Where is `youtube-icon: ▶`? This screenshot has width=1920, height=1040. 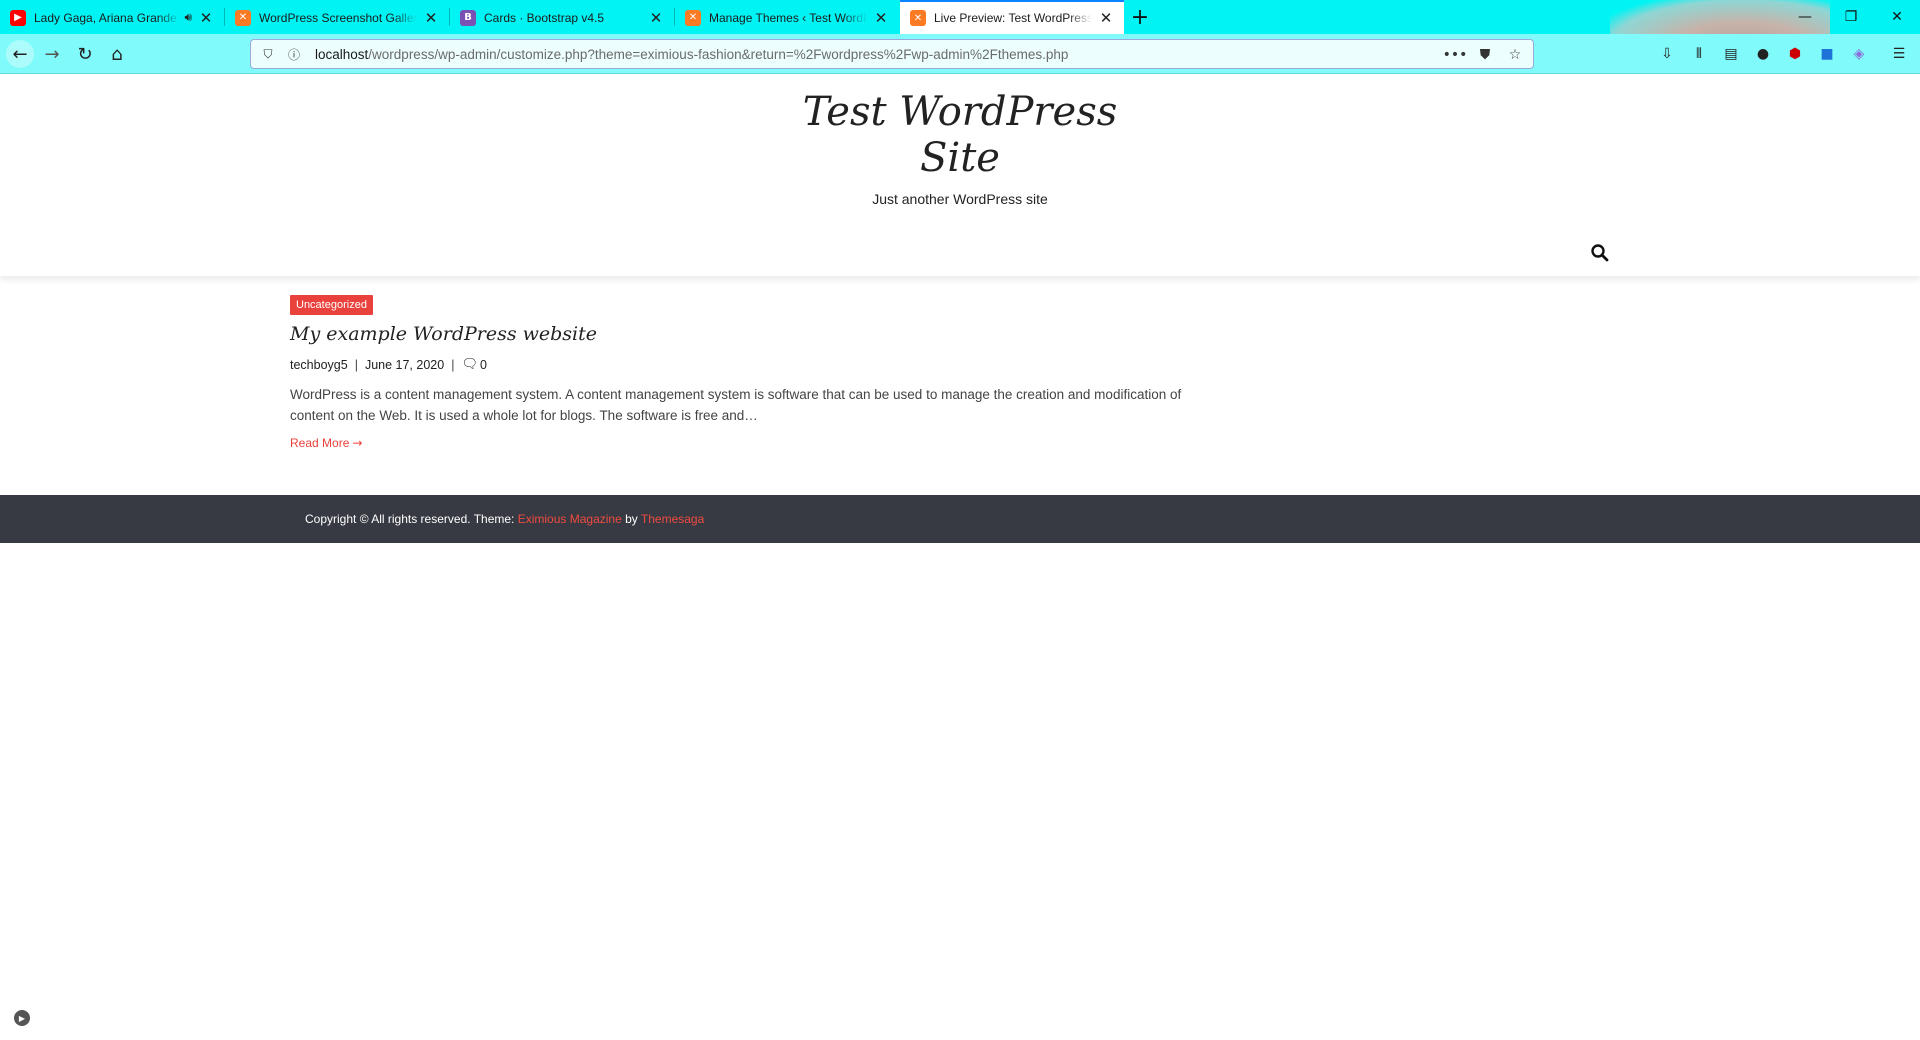
youtube-icon: ▶ is located at coordinates (18, 17).